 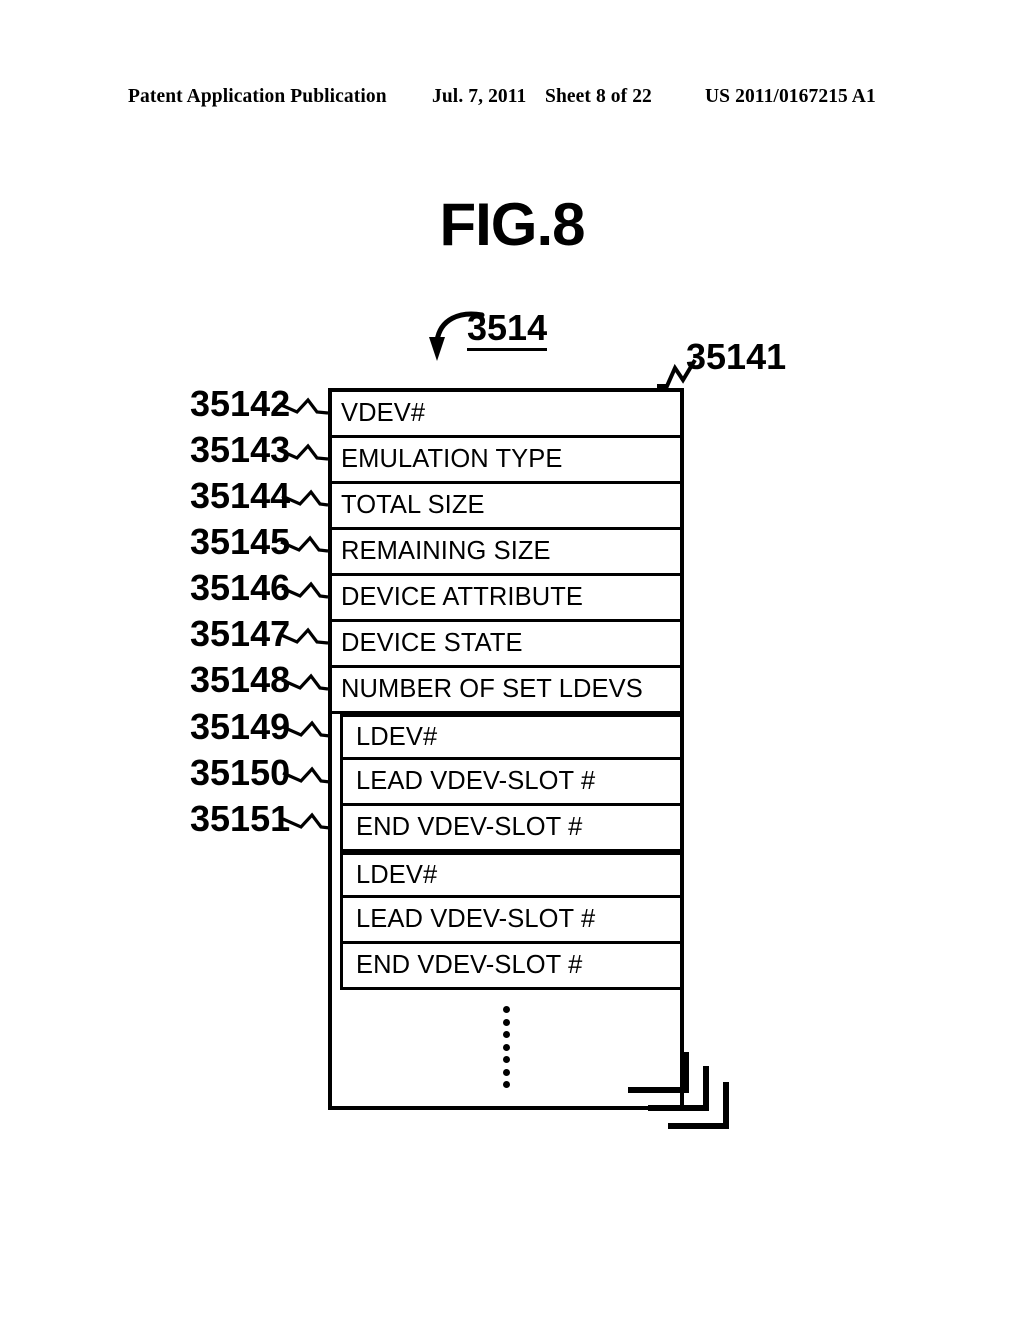 I want to click on callout-35151: 35151, so click(x=240, y=818).